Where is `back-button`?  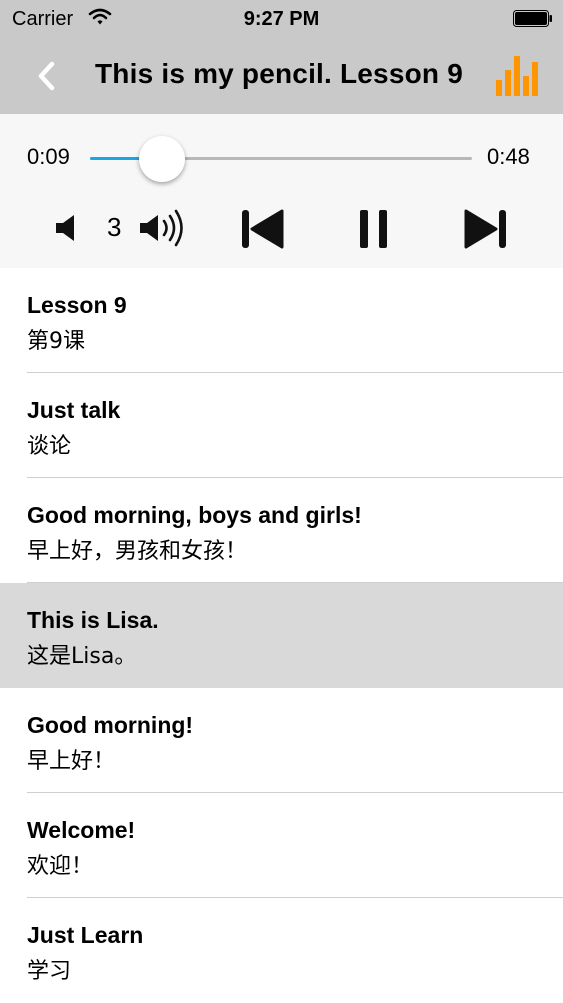
back-button is located at coordinates (48, 76).